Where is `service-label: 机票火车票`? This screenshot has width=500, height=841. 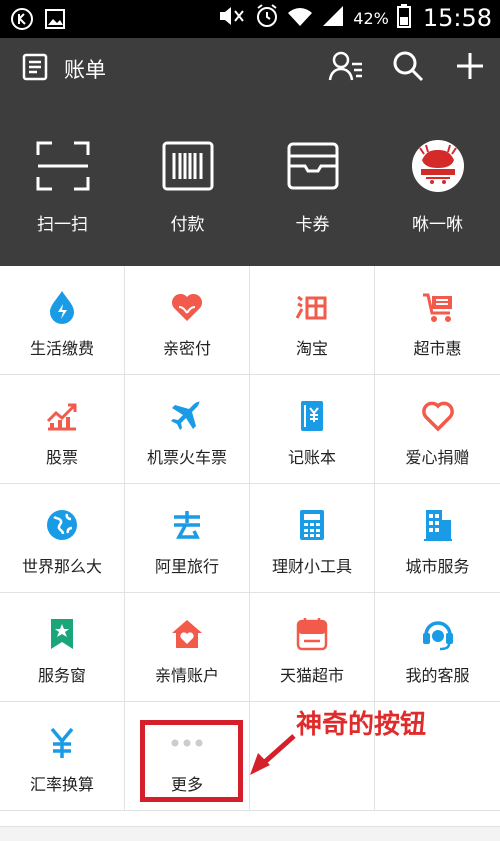 service-label: 机票火车票 is located at coordinates (186, 457).